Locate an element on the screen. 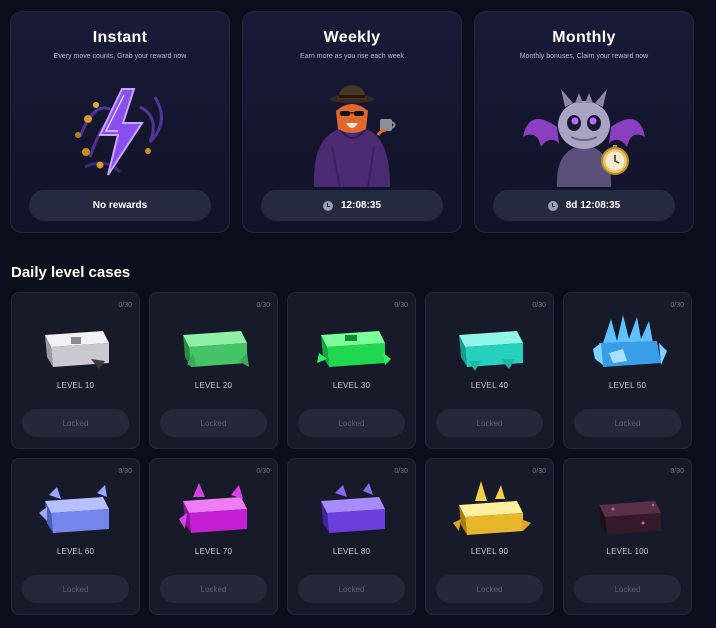 This screenshot has height=628, width=716. reward-subtitle: Earn more as you rise each week is located at coordinates (352, 56).